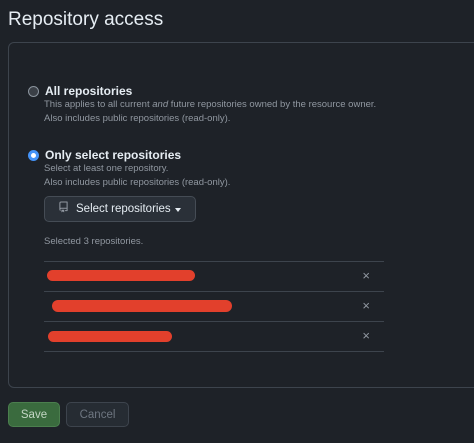 The width and height of the screenshot is (474, 443). What do you see at coordinates (86, 19) in the screenshot?
I see `page-title: Repository access` at bounding box center [86, 19].